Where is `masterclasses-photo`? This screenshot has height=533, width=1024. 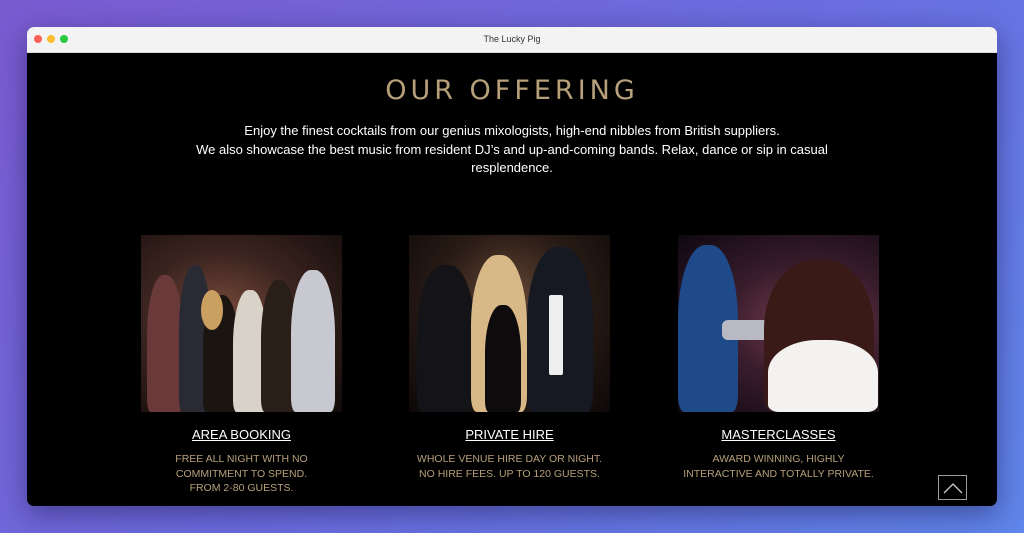
masterclasses-photo is located at coordinates (778, 323).